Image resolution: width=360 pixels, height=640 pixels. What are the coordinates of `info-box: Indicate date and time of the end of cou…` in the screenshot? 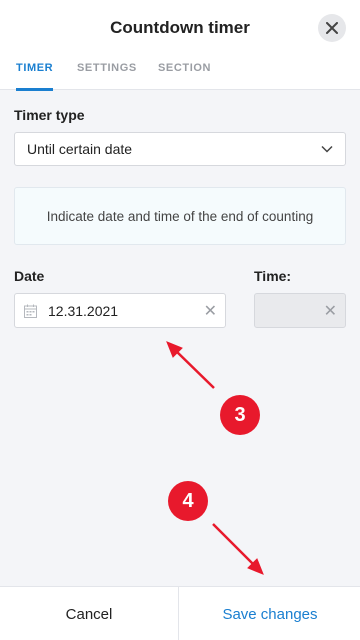 It's located at (180, 216).